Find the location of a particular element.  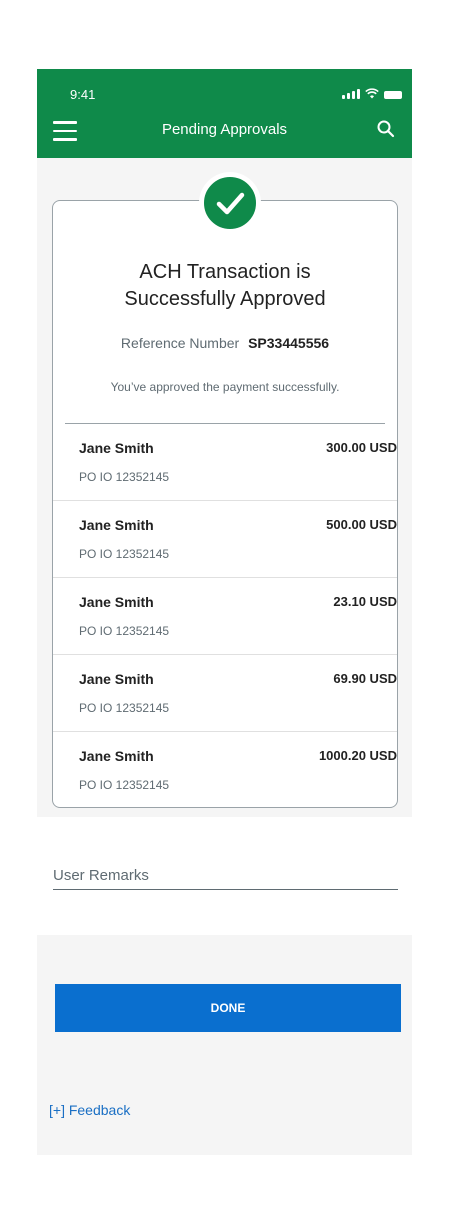

transaction-amount: 300.00 USD is located at coordinates (361, 447).